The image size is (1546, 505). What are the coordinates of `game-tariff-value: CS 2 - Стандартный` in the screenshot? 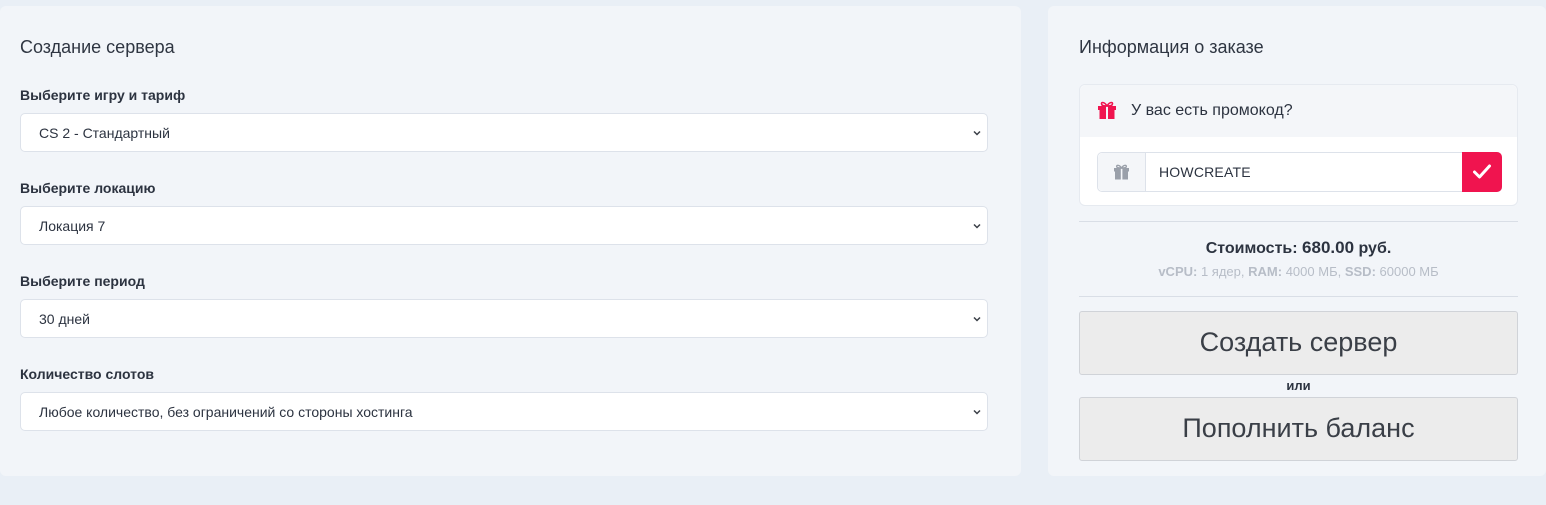 It's located at (104, 133).